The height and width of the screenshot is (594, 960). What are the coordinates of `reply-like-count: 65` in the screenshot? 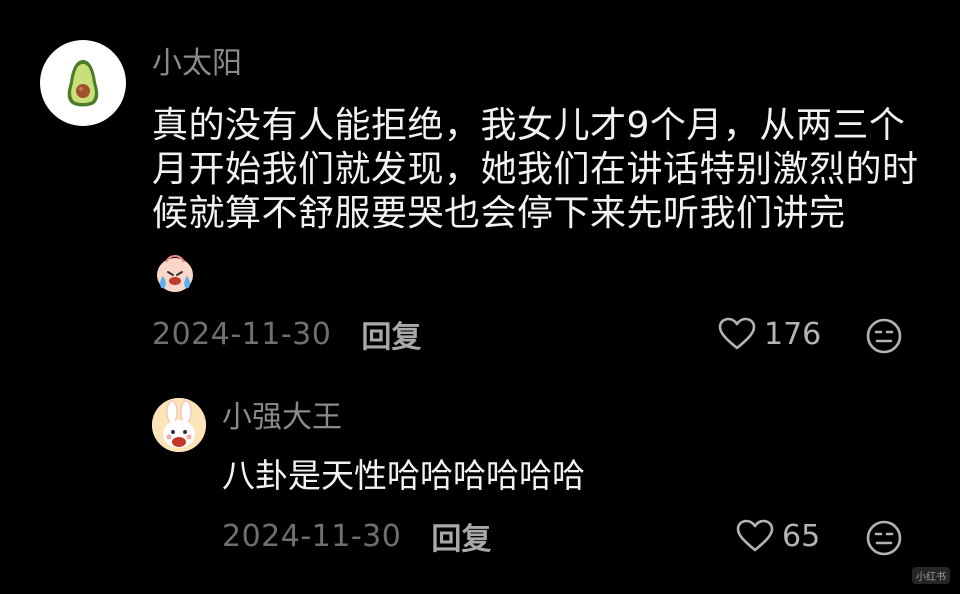 It's located at (801, 536).